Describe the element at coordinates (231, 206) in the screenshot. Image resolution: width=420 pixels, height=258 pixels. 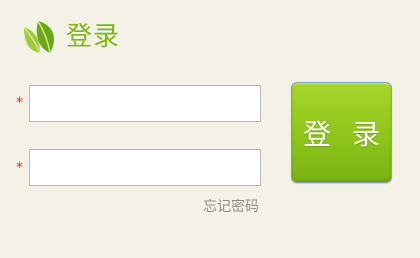
I see `forgot-password-link: 忘记密码` at that location.